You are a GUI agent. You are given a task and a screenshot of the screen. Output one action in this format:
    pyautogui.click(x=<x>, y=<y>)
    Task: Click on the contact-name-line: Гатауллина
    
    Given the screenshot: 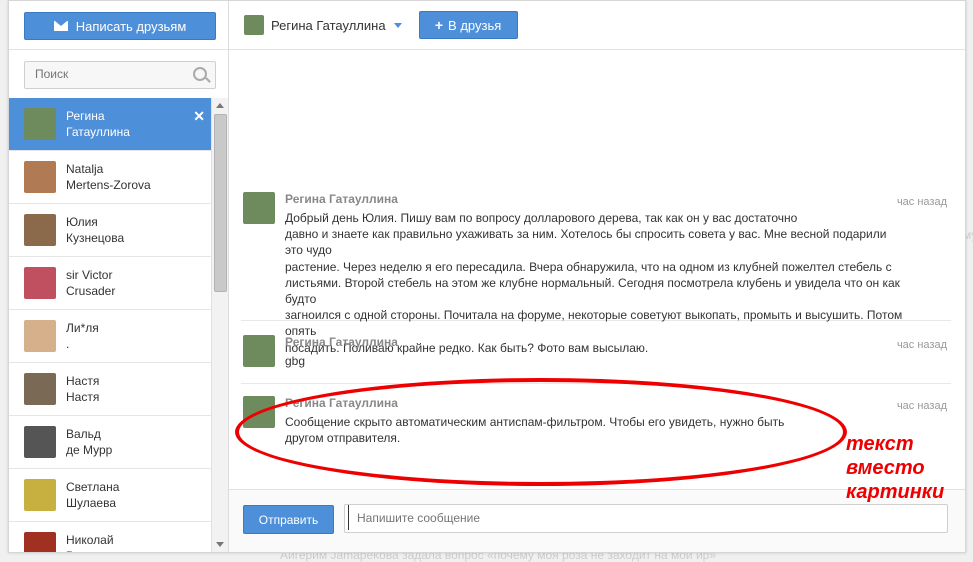 What is the action you would take?
    pyautogui.click(x=98, y=132)
    